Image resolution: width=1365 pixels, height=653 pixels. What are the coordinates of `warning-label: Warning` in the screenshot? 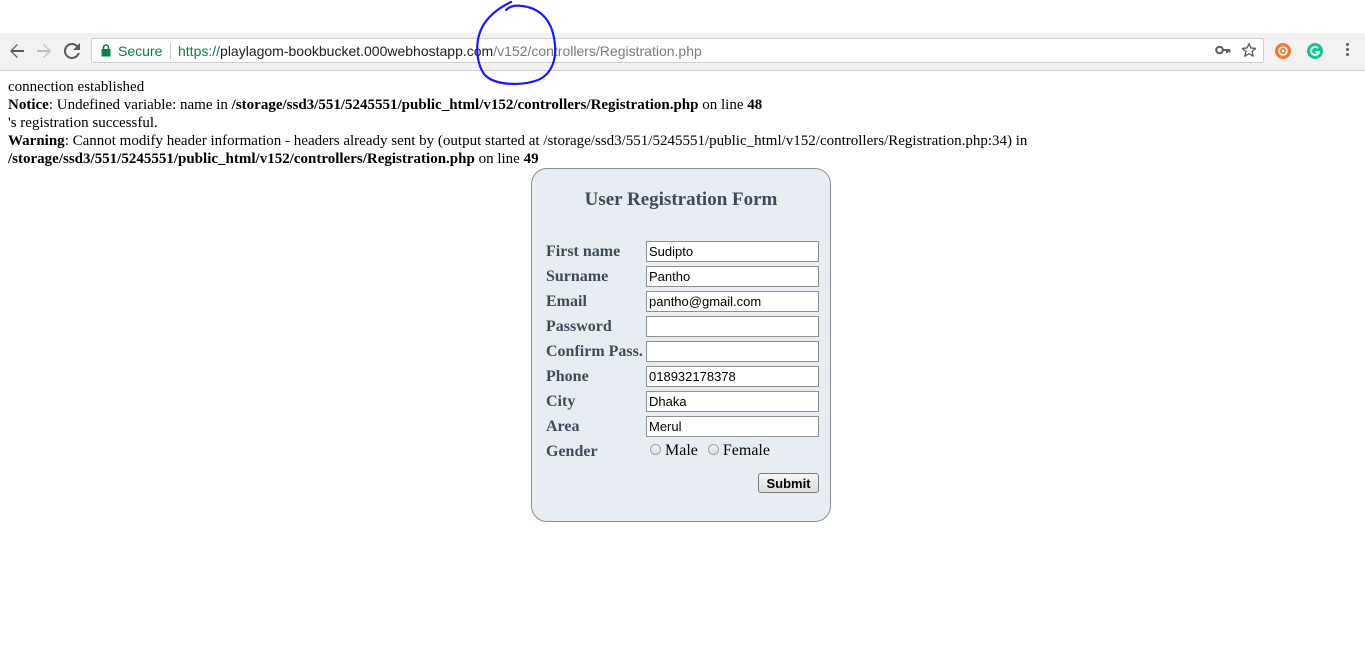 It's located at (36, 141).